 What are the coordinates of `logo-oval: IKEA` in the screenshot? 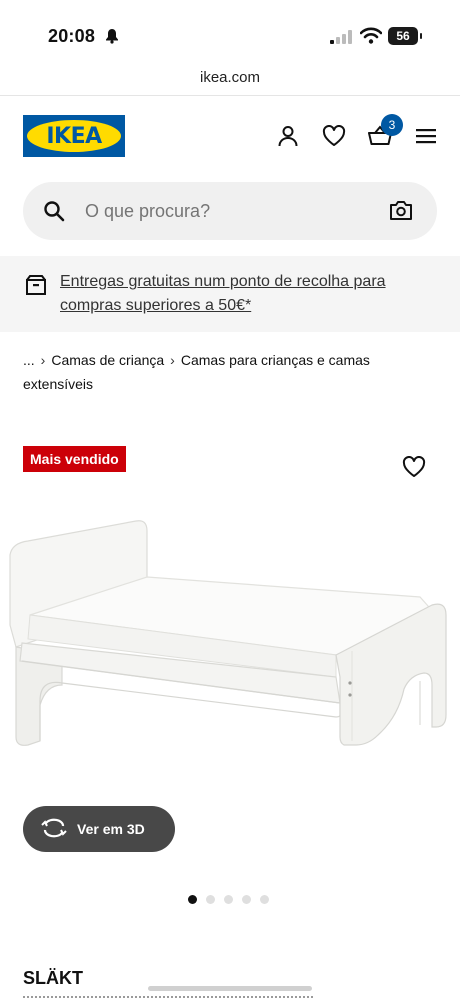 It's located at (74, 136).